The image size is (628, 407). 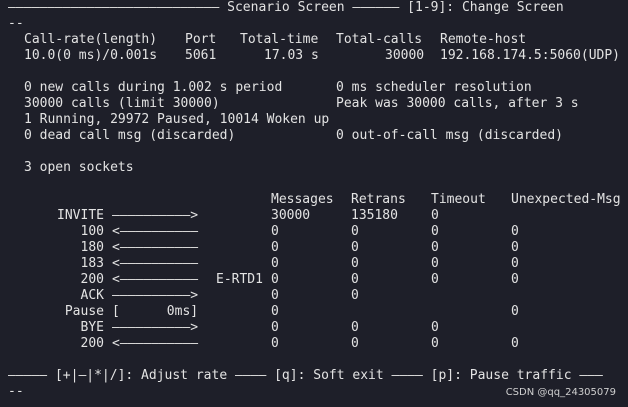 I want to click on summary-header-remote-host: Remote-host, so click(x=483, y=39).